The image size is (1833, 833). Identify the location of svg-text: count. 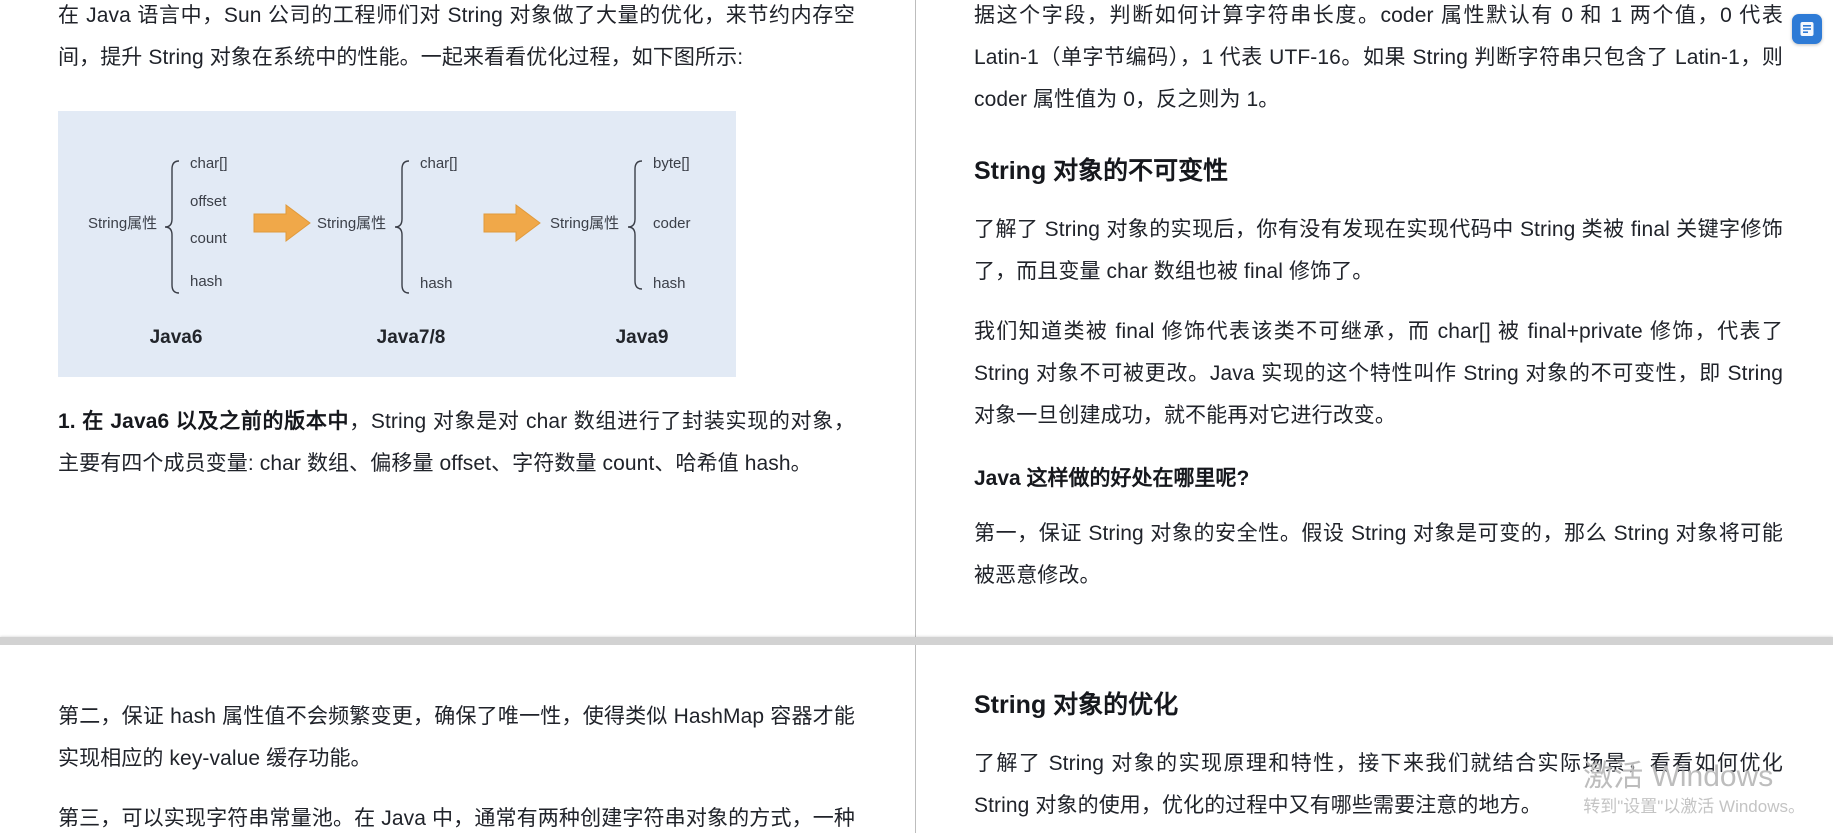
(209, 238).